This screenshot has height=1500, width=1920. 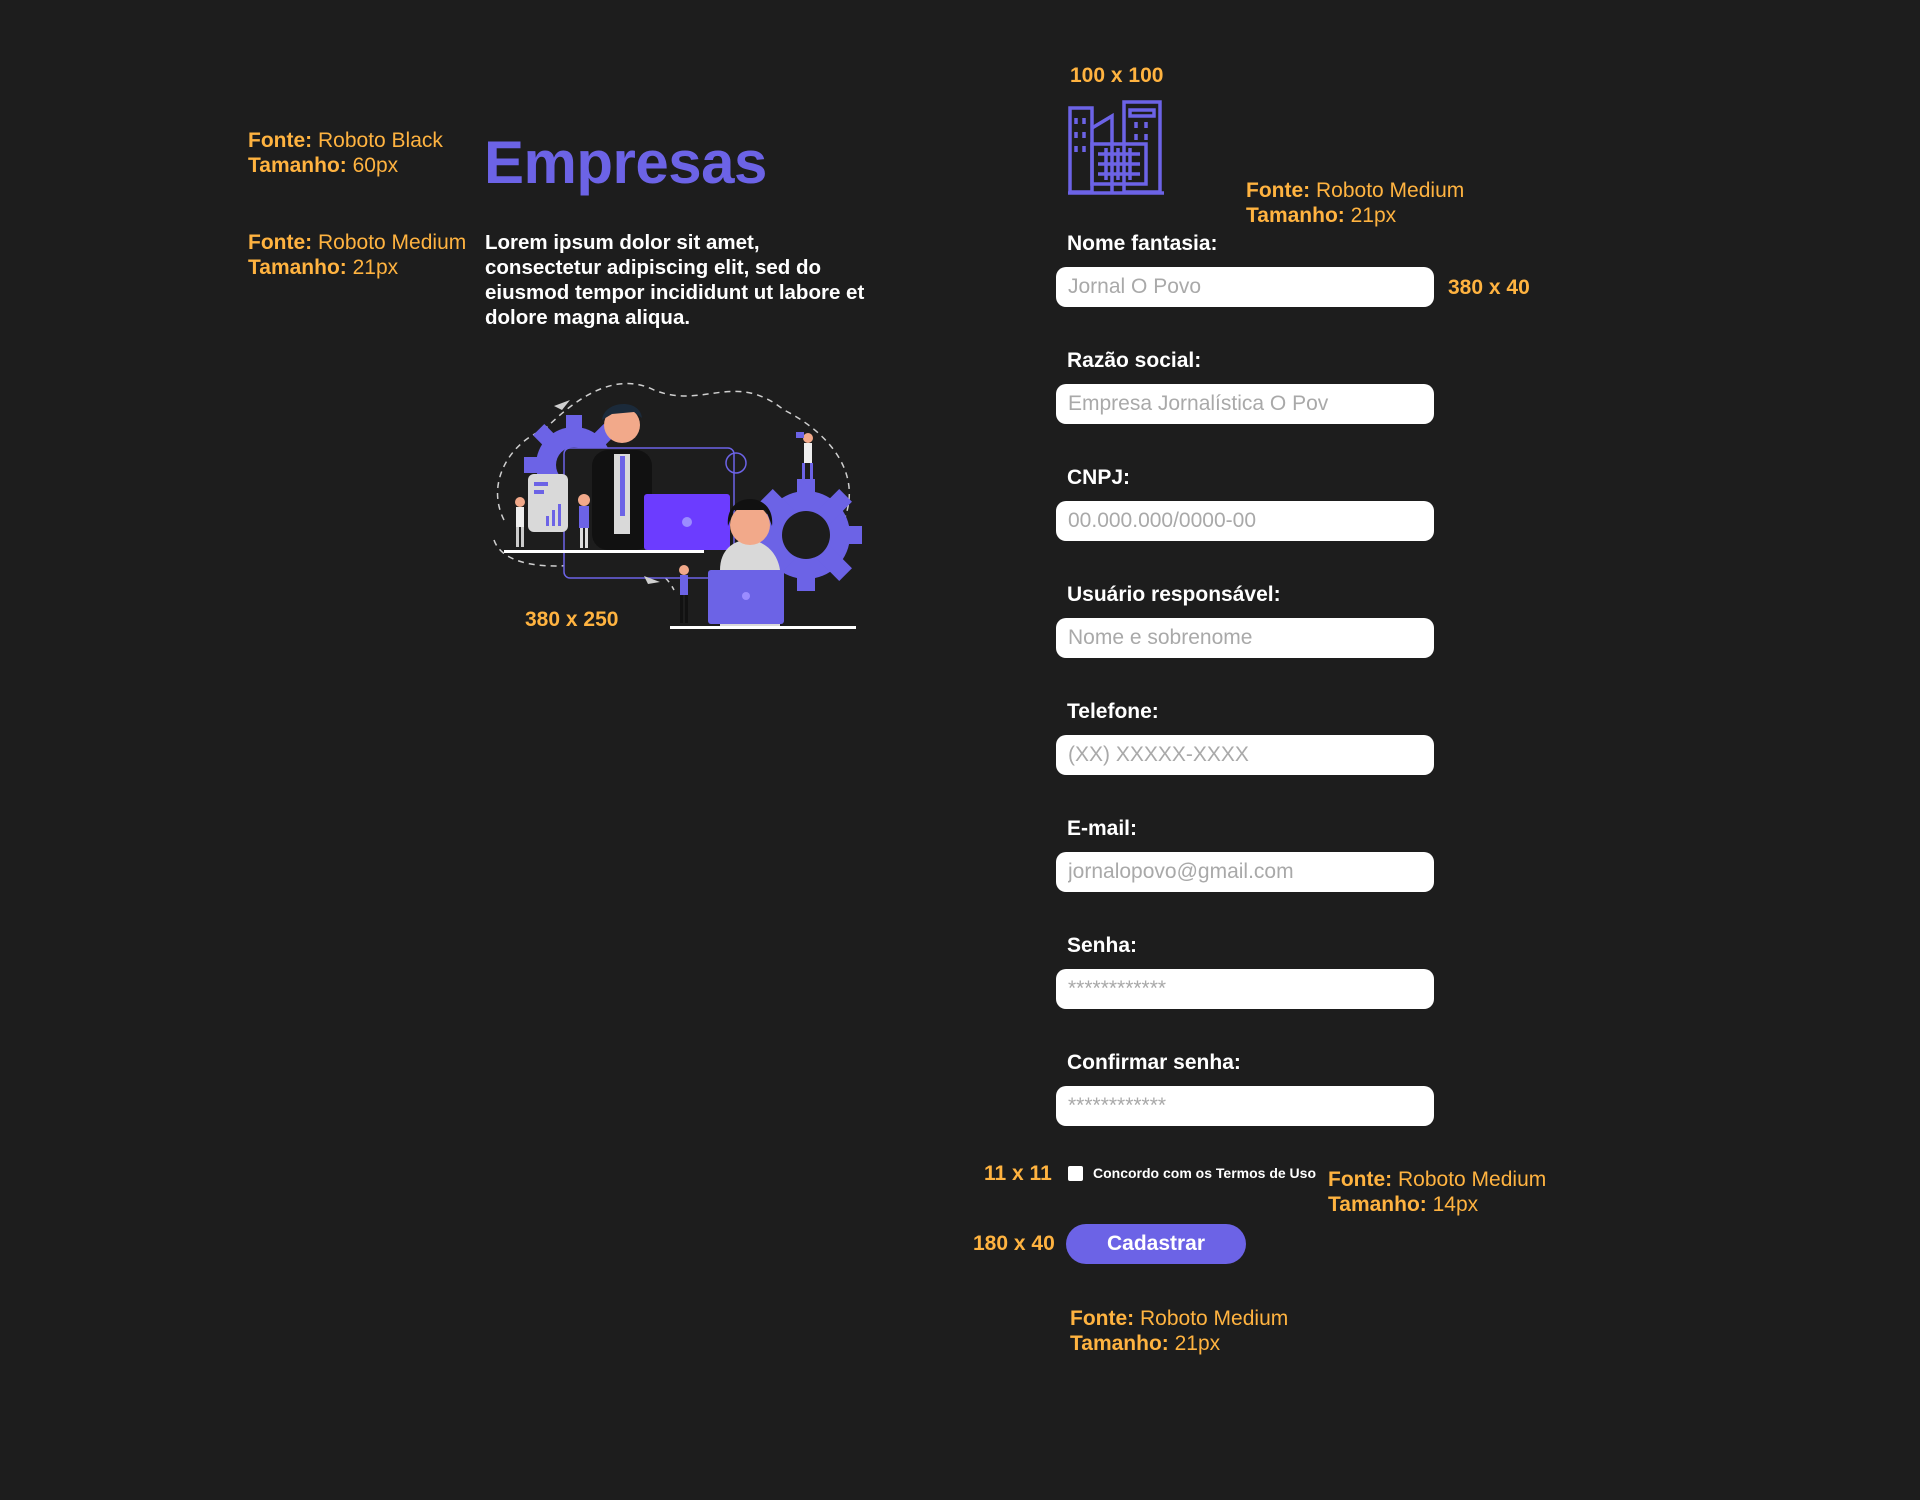 What do you see at coordinates (1245, 872) in the screenshot?
I see `email-input` at bounding box center [1245, 872].